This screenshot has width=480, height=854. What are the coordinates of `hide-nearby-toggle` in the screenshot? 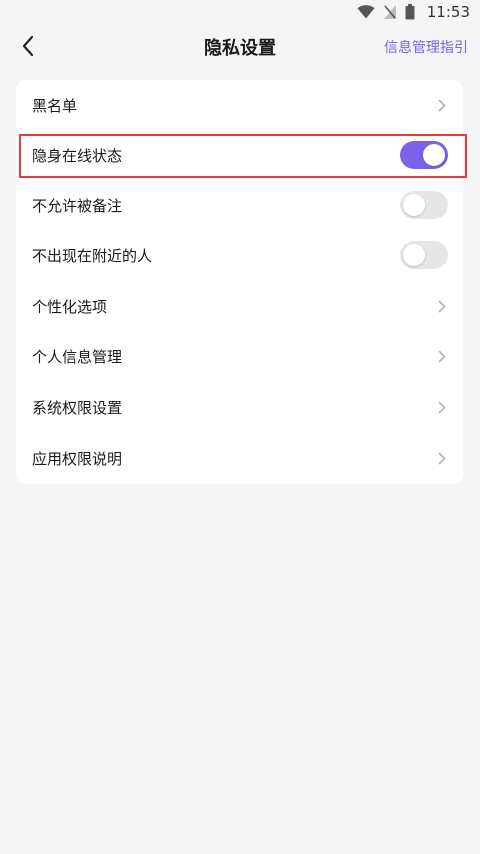 It's located at (424, 255).